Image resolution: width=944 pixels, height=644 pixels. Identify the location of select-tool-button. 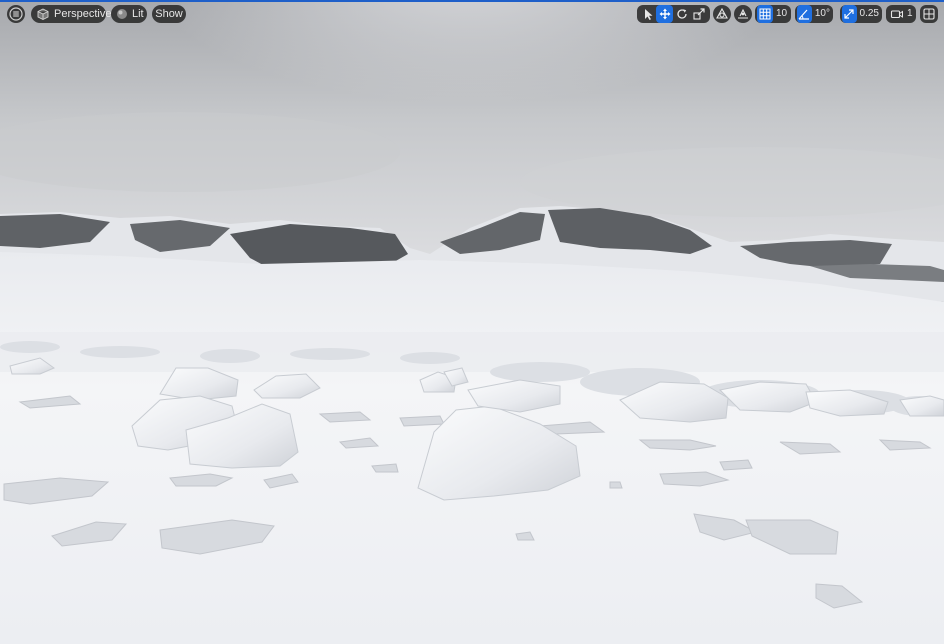
(647, 14).